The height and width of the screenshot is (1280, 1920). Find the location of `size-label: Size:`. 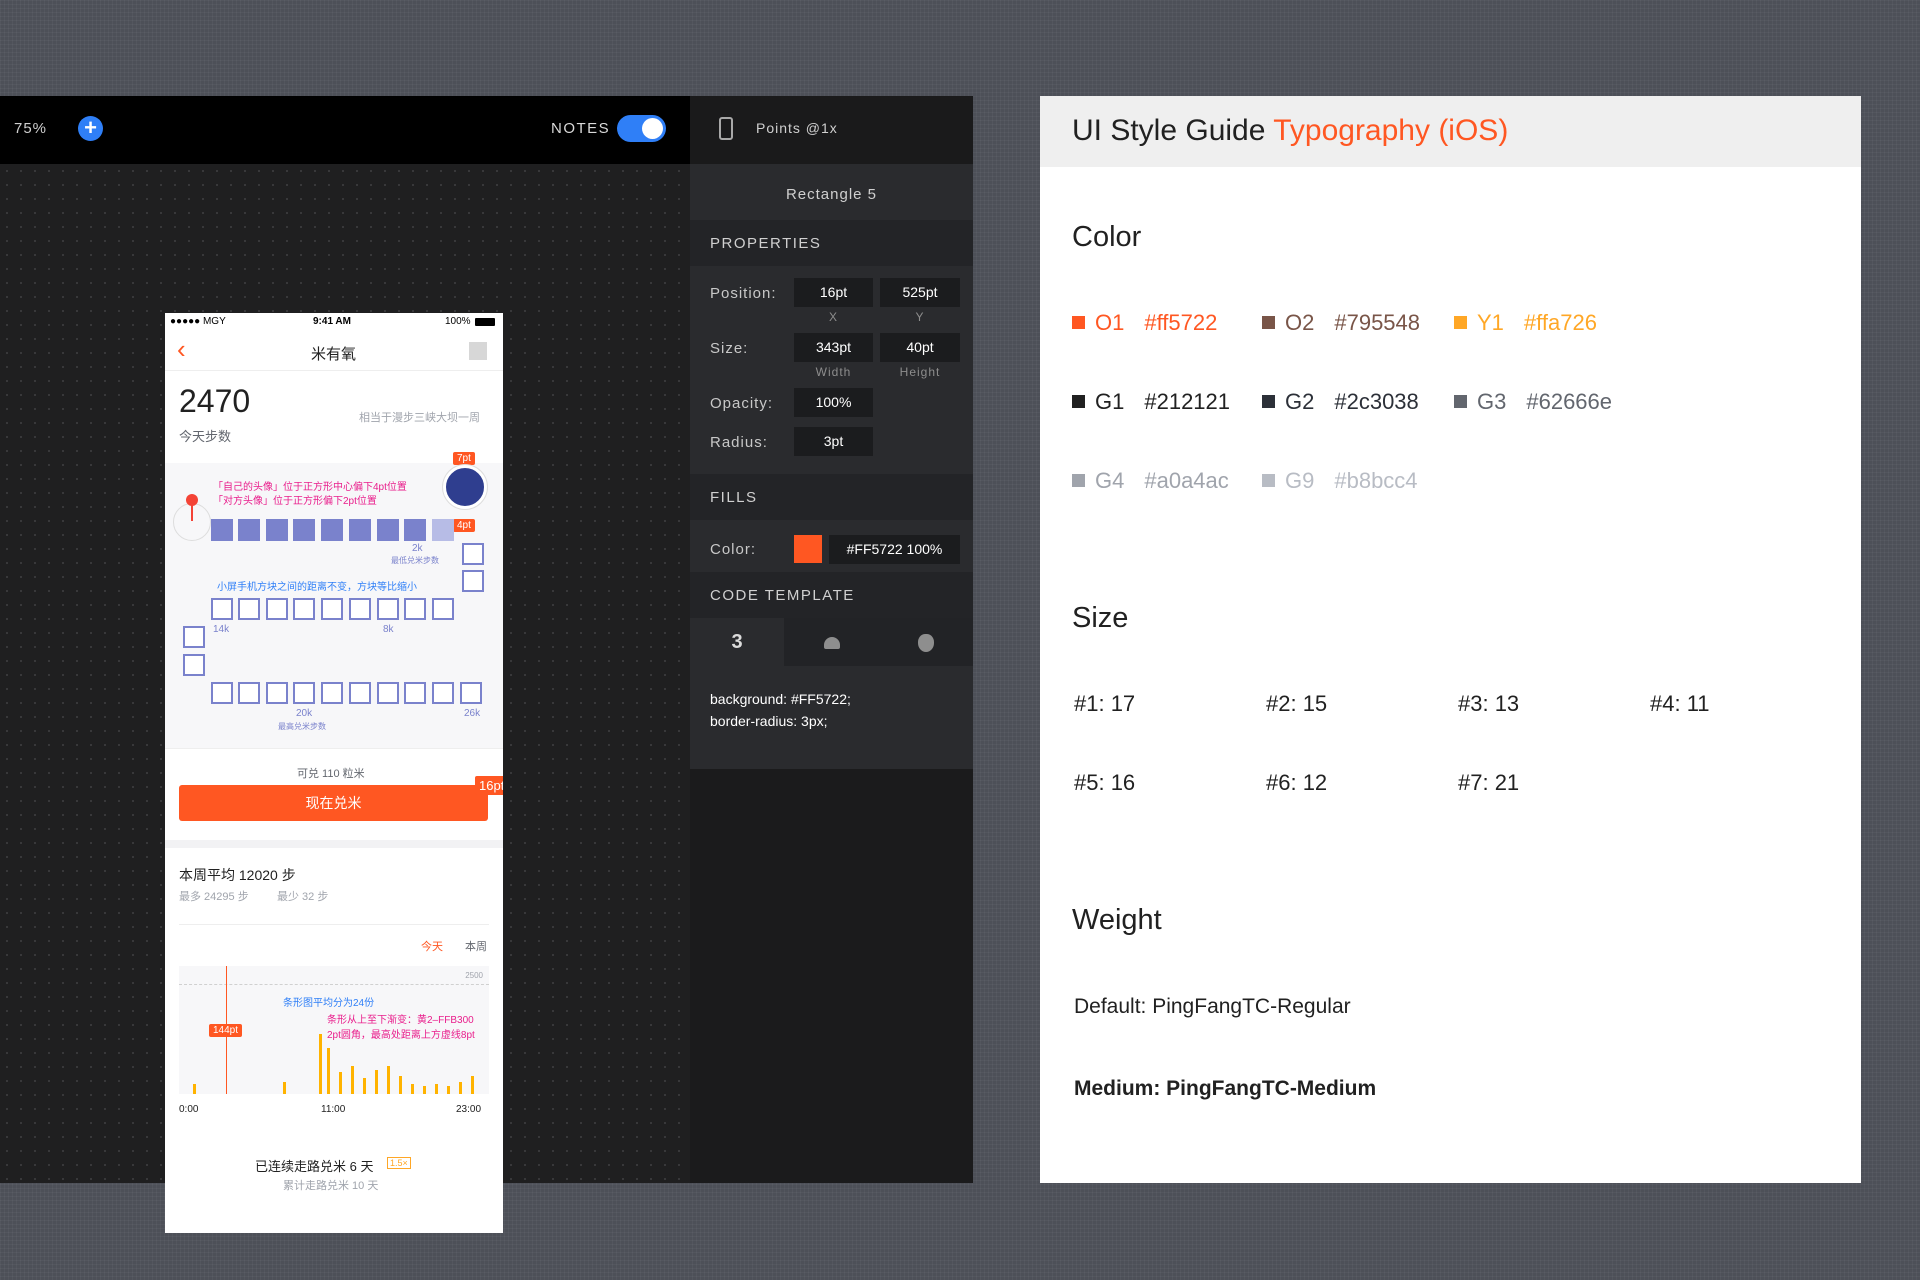

size-label: Size: is located at coordinates (729, 348).